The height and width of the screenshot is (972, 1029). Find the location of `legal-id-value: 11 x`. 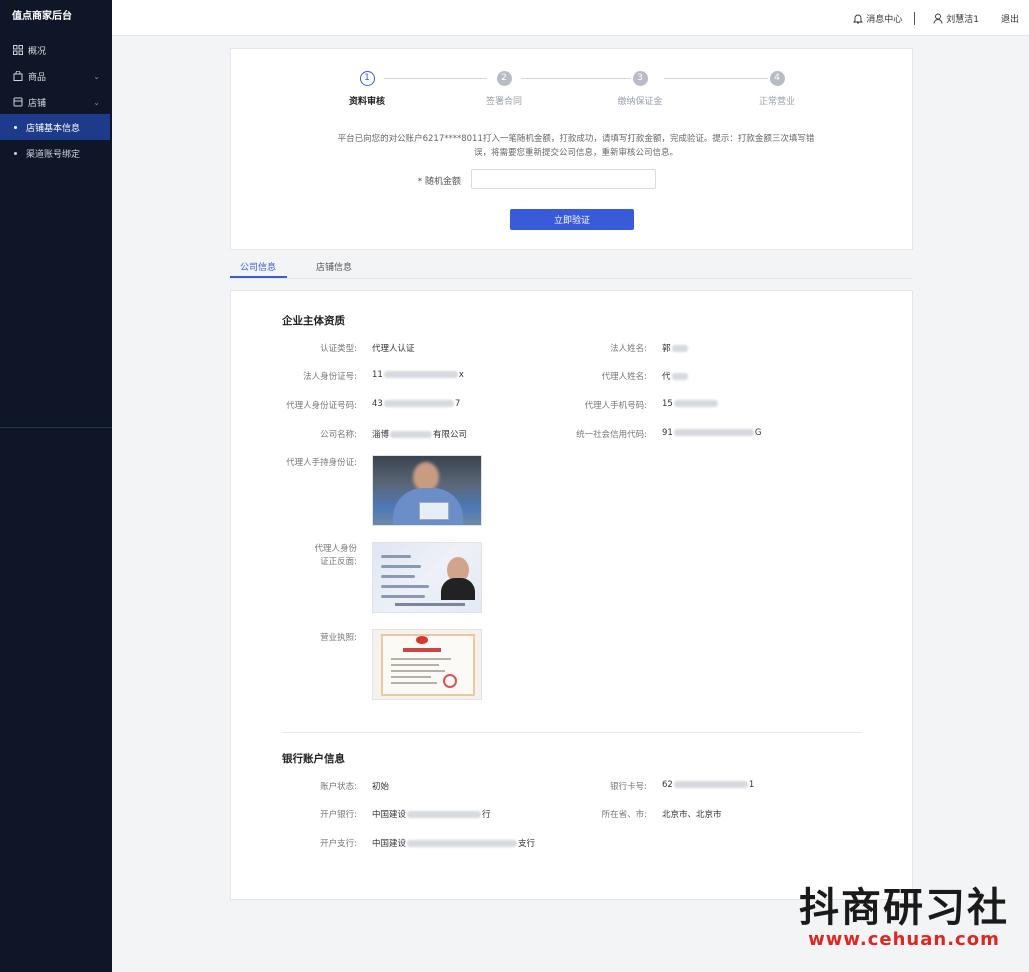

legal-id-value: 11 x is located at coordinates (418, 375).